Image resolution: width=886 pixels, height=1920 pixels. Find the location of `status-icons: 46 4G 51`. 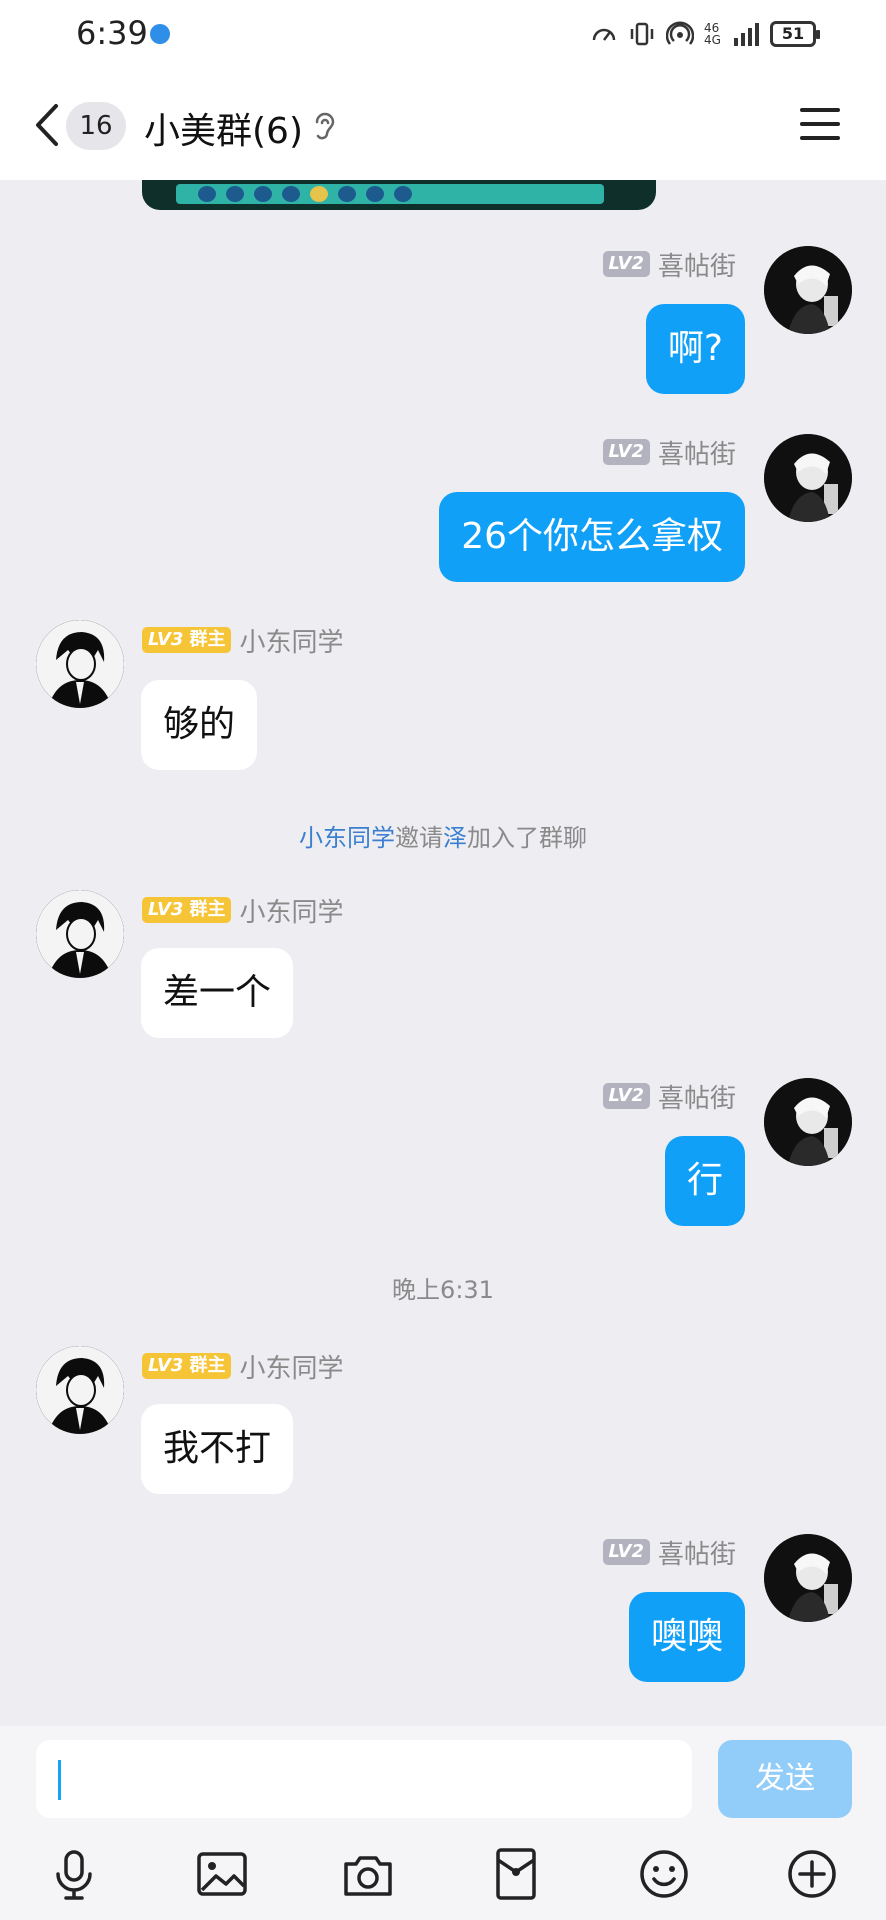

status-icons: 46 4G 51 is located at coordinates (705, 34).